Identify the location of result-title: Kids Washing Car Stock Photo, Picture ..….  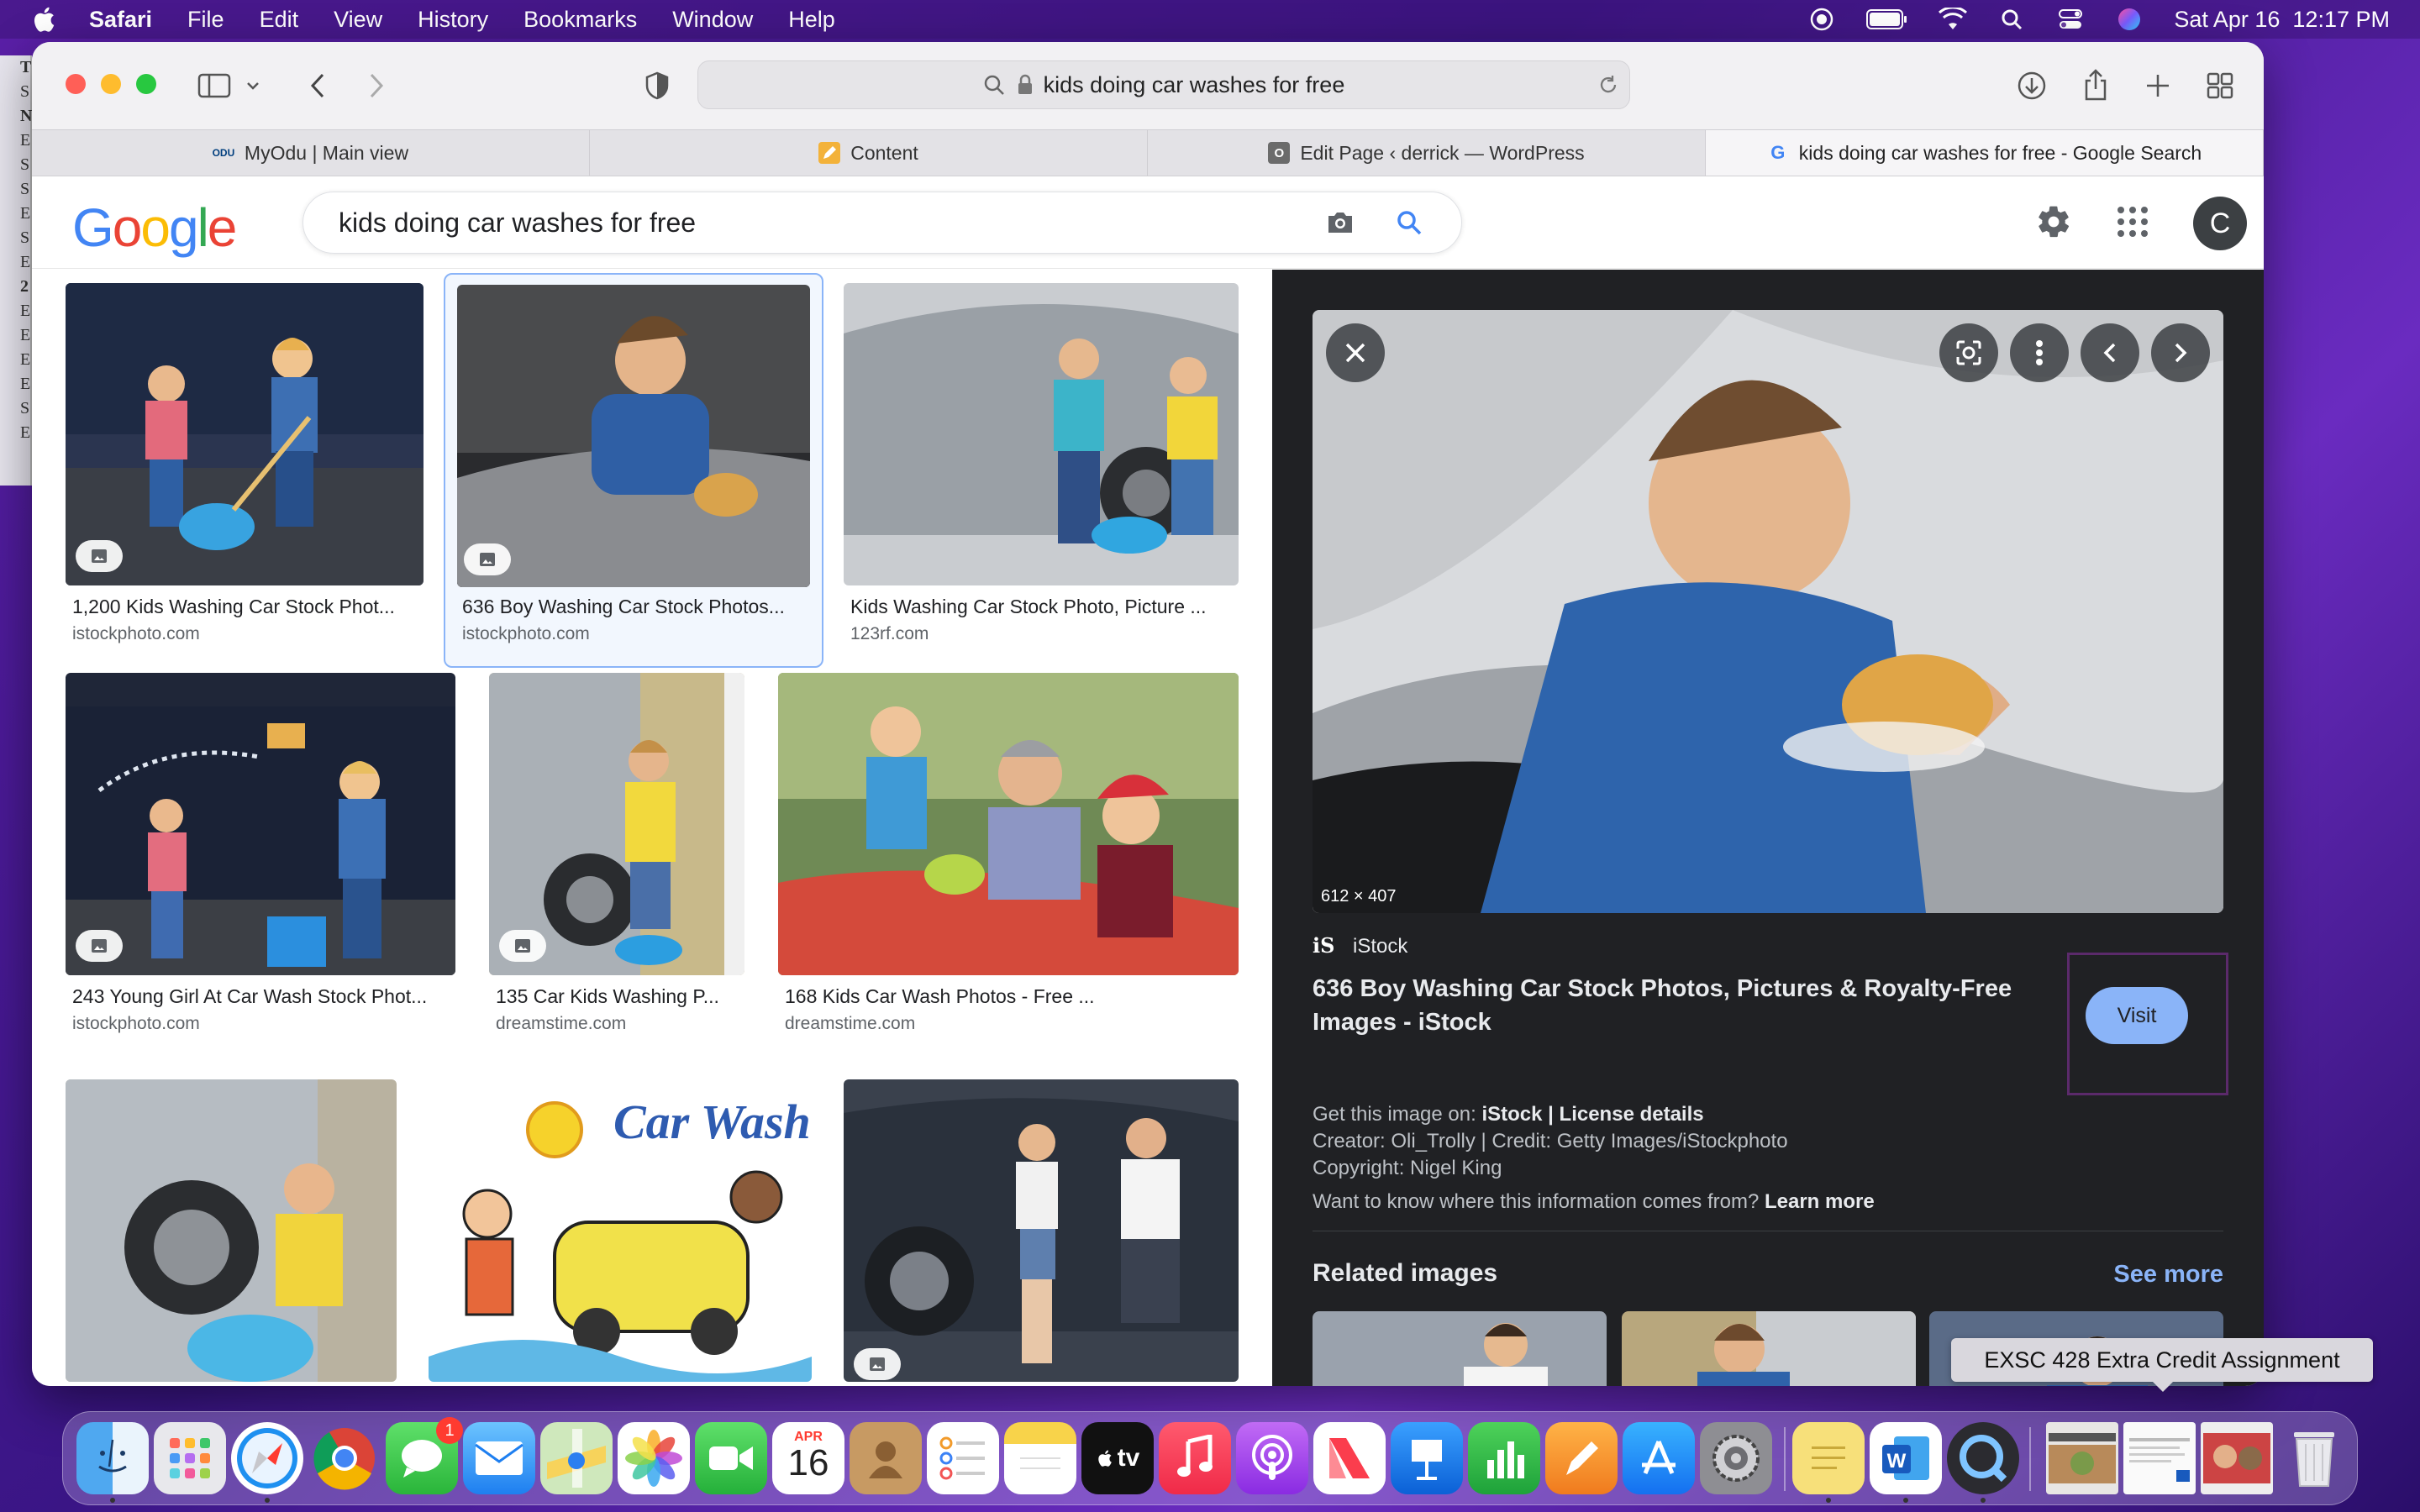
(1043, 607).